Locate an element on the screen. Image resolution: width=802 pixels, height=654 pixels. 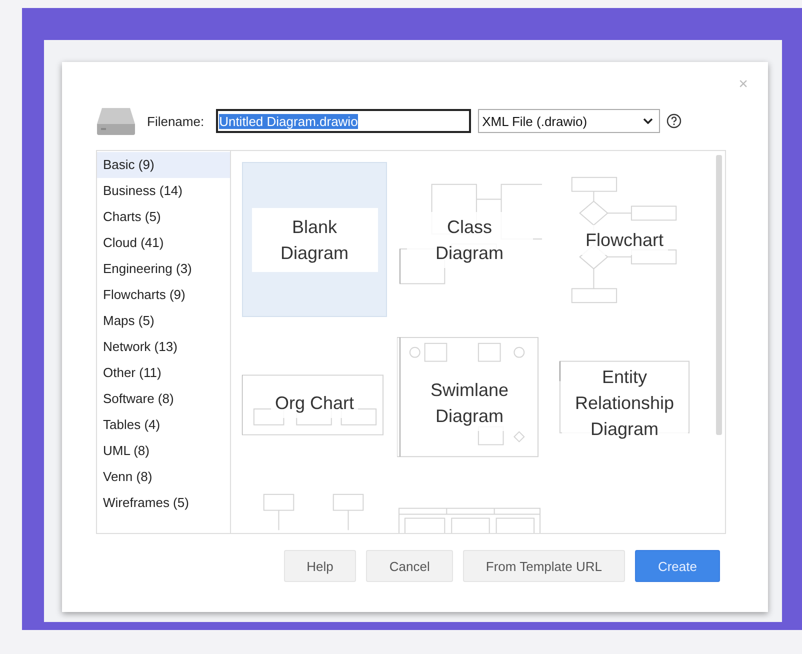
filename-field: Untitled Diagram.drawio is located at coordinates (344, 121).